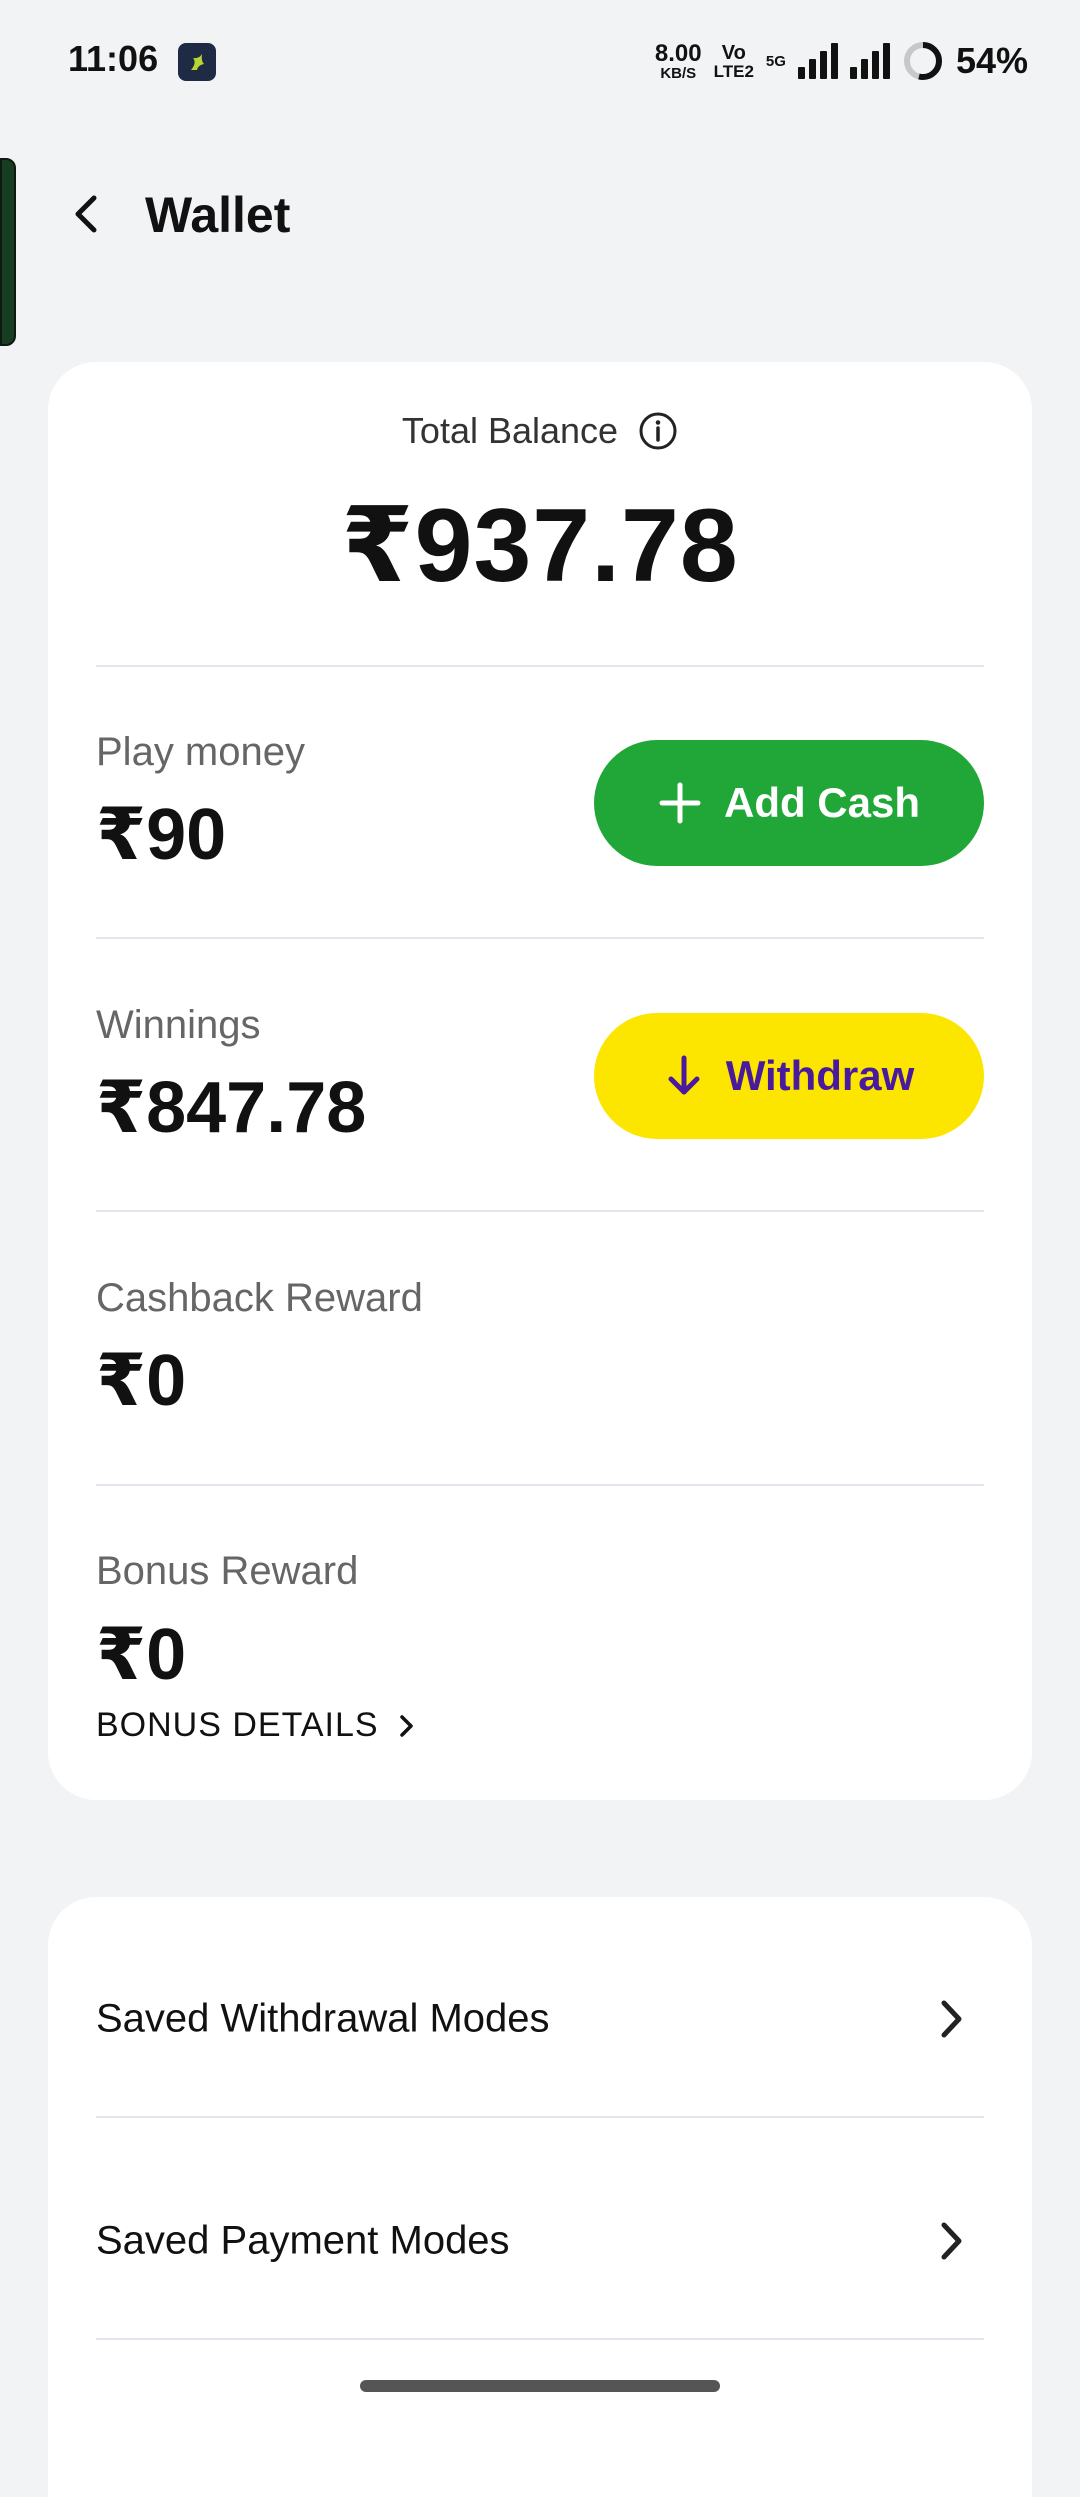 Image resolution: width=1080 pixels, height=2497 pixels. I want to click on bonus-reward-label: Bonus Reward, so click(227, 1571).